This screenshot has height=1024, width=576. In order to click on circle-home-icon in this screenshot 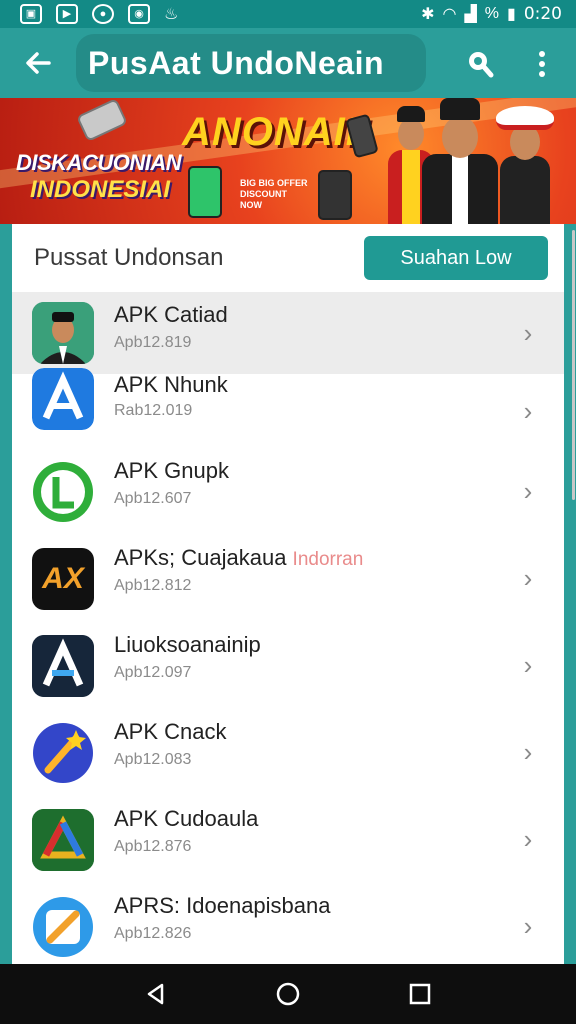, I will do `click(288, 994)`.